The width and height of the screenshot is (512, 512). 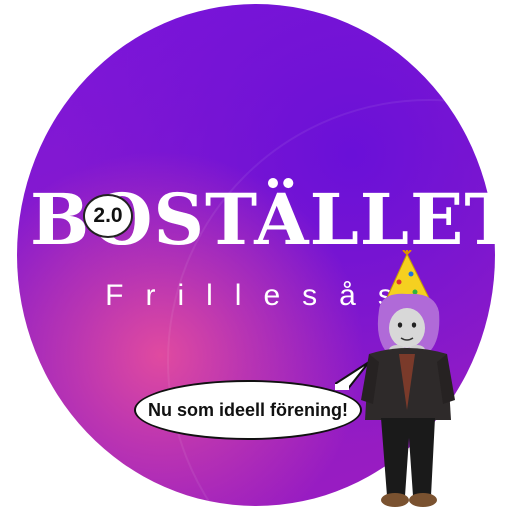 I want to click on version-badge: 2.0, so click(x=108, y=216).